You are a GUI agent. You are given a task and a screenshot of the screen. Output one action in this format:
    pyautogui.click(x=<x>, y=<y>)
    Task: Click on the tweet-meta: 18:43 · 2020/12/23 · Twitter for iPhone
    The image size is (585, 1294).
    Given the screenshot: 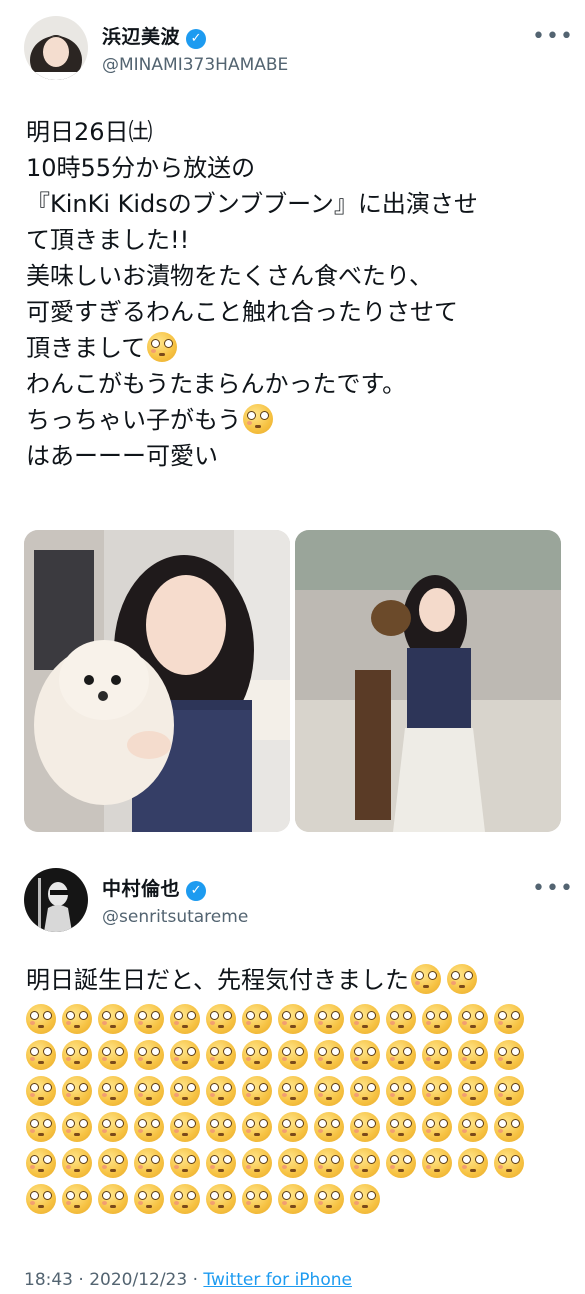 What is the action you would take?
    pyautogui.click(x=188, y=1280)
    